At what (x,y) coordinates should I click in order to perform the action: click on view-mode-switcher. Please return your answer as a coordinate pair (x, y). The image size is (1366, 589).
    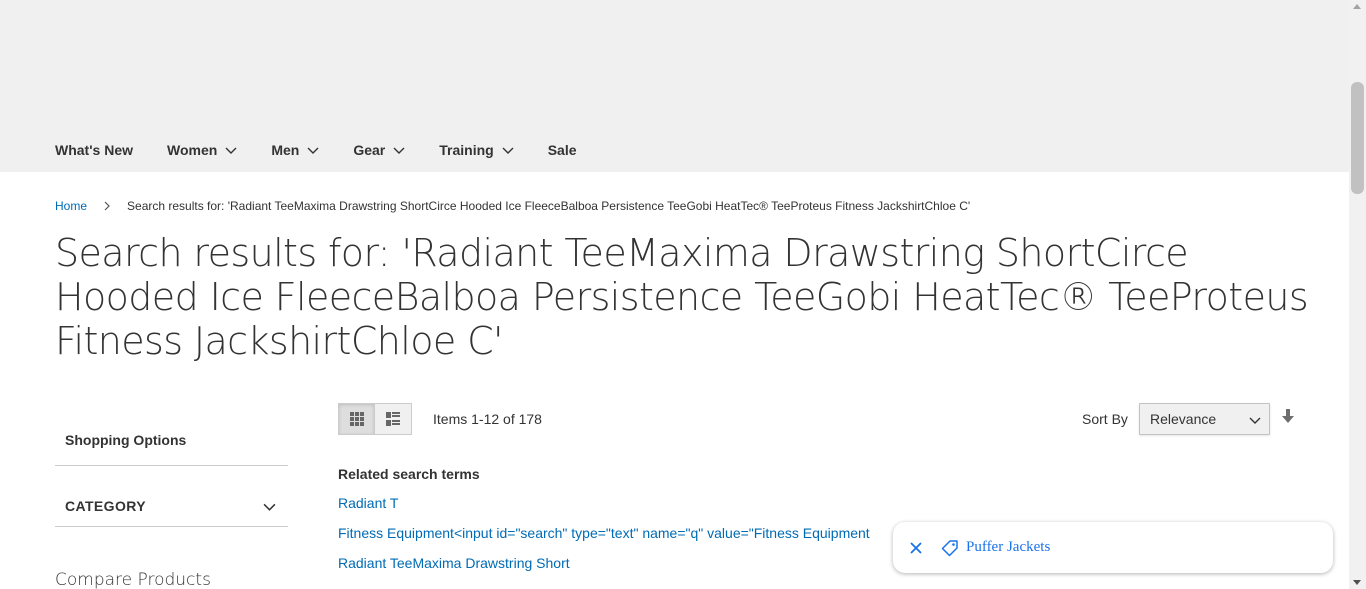
    Looking at the image, I should click on (375, 419).